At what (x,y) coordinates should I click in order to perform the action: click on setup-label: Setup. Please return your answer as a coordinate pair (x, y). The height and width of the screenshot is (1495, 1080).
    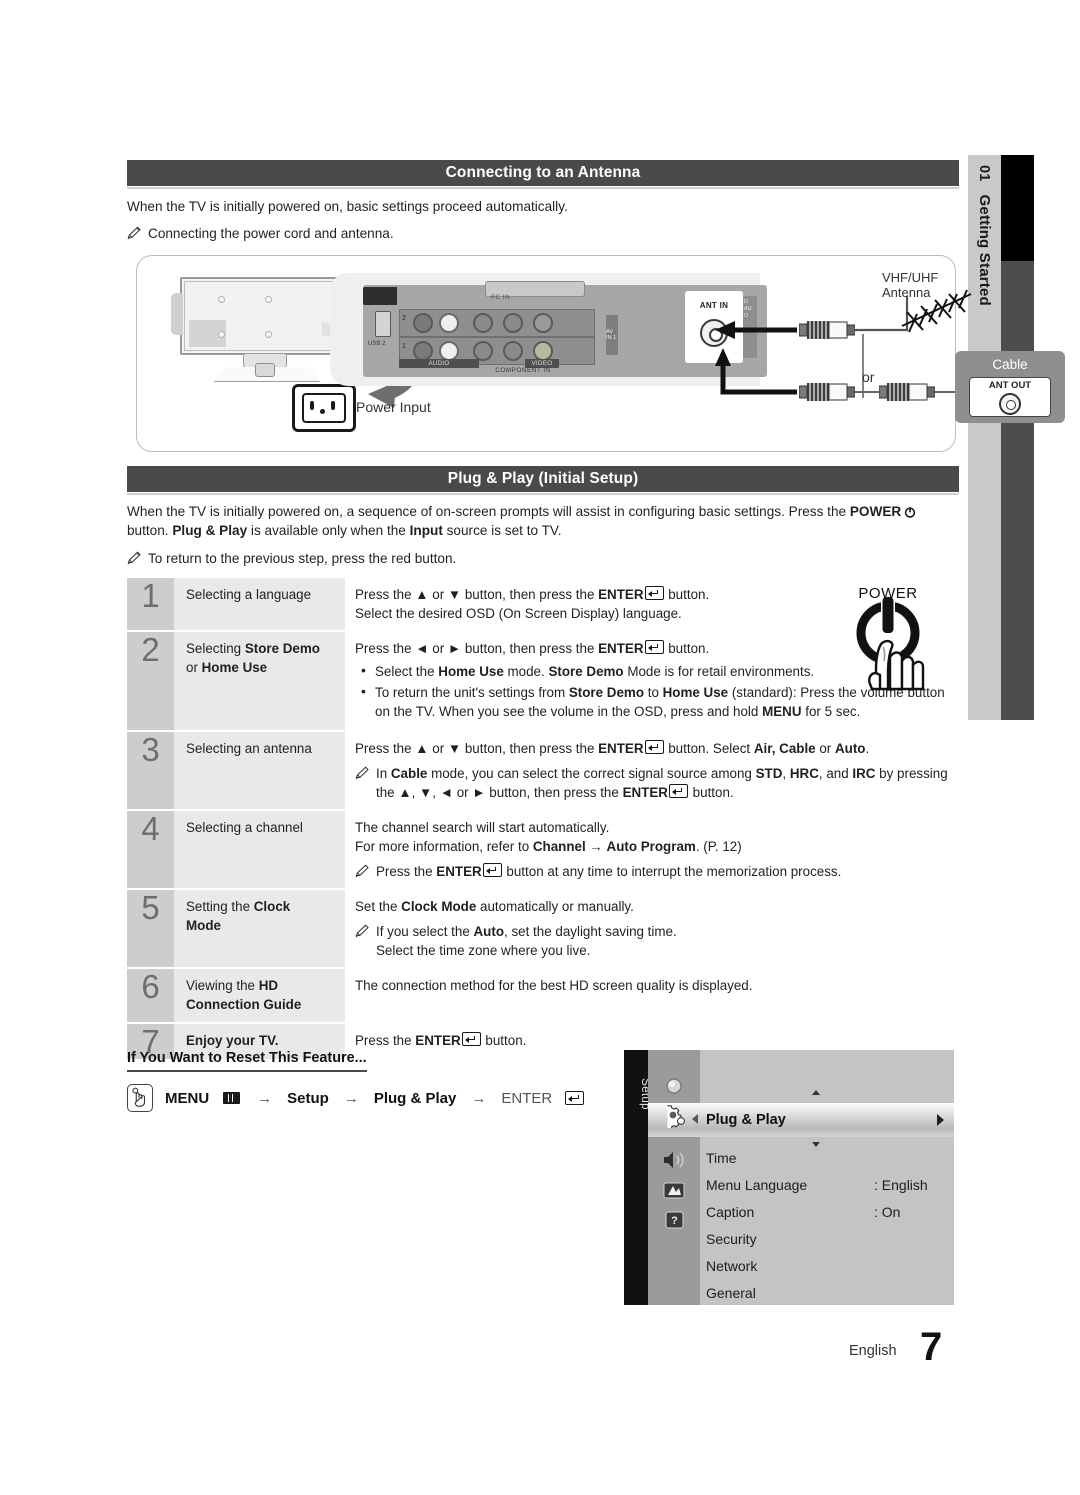
    Looking at the image, I should click on (308, 1098).